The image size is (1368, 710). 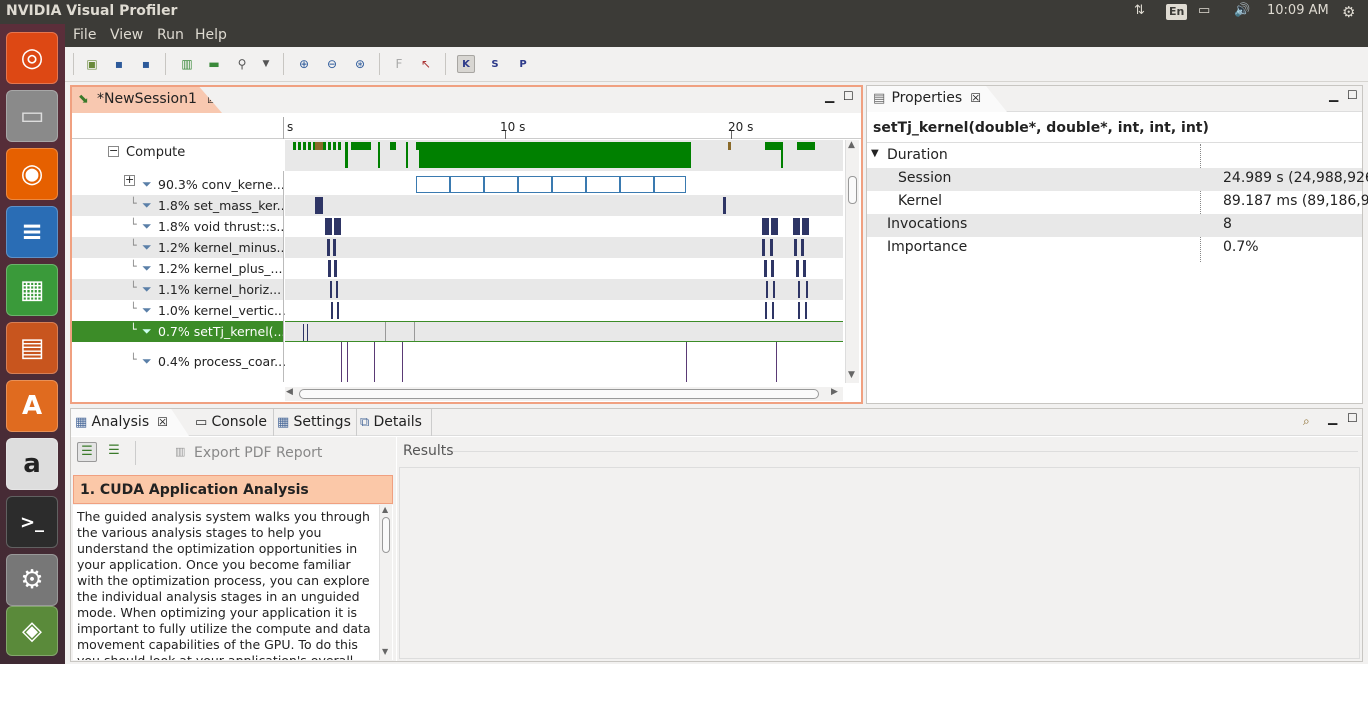 What do you see at coordinates (332, 64) in the screenshot?
I see `zoom-out-icon: ⊖` at bounding box center [332, 64].